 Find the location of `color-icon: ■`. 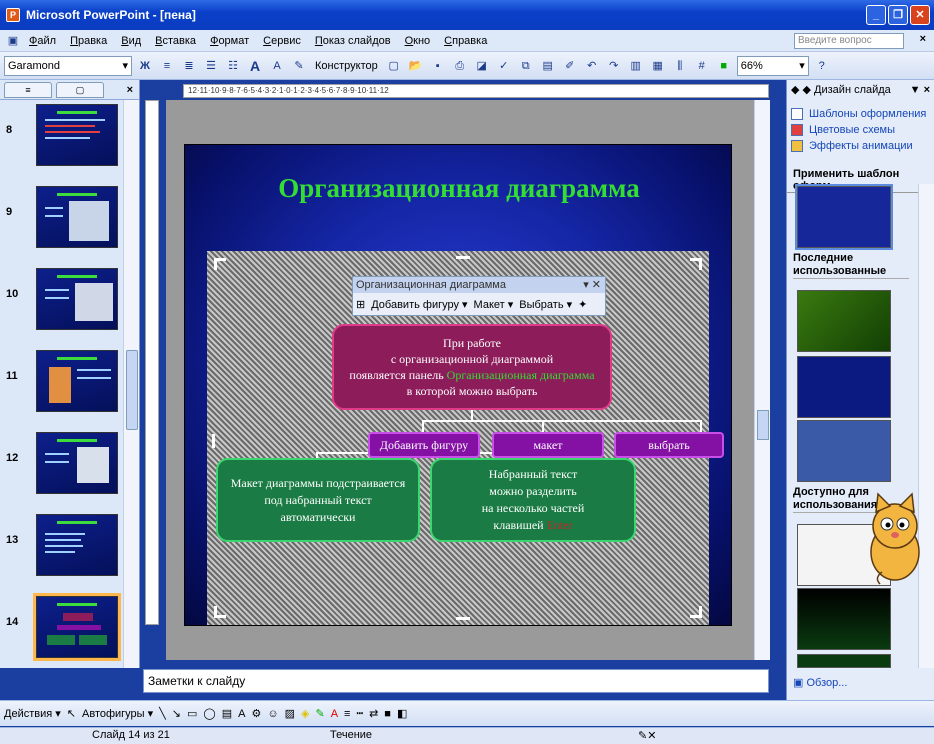

color-icon: ■ is located at coordinates (724, 66).